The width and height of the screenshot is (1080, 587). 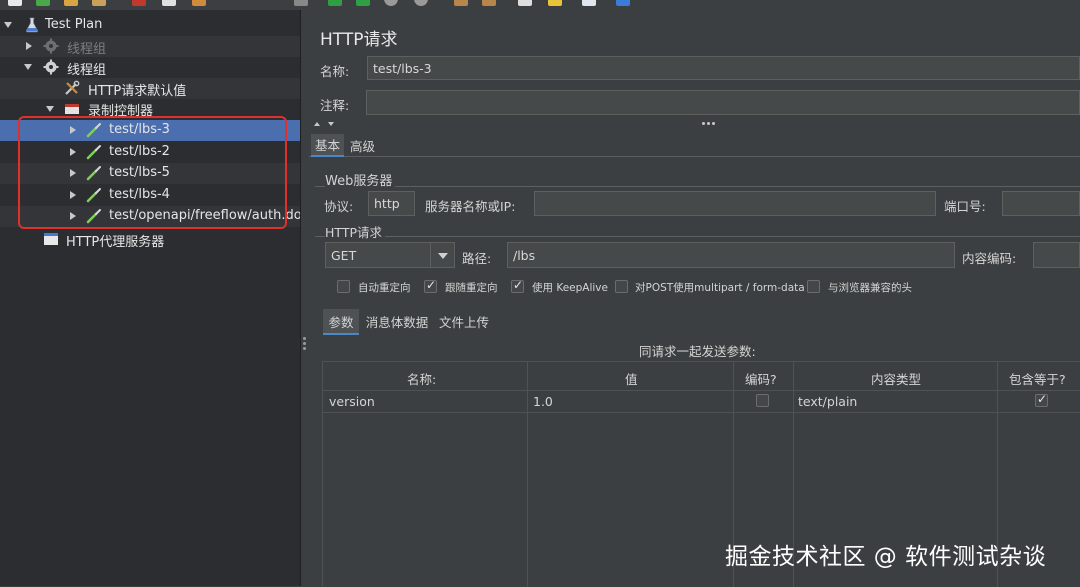 What do you see at coordinates (71, 3) in the screenshot?
I see `save-icon` at bounding box center [71, 3].